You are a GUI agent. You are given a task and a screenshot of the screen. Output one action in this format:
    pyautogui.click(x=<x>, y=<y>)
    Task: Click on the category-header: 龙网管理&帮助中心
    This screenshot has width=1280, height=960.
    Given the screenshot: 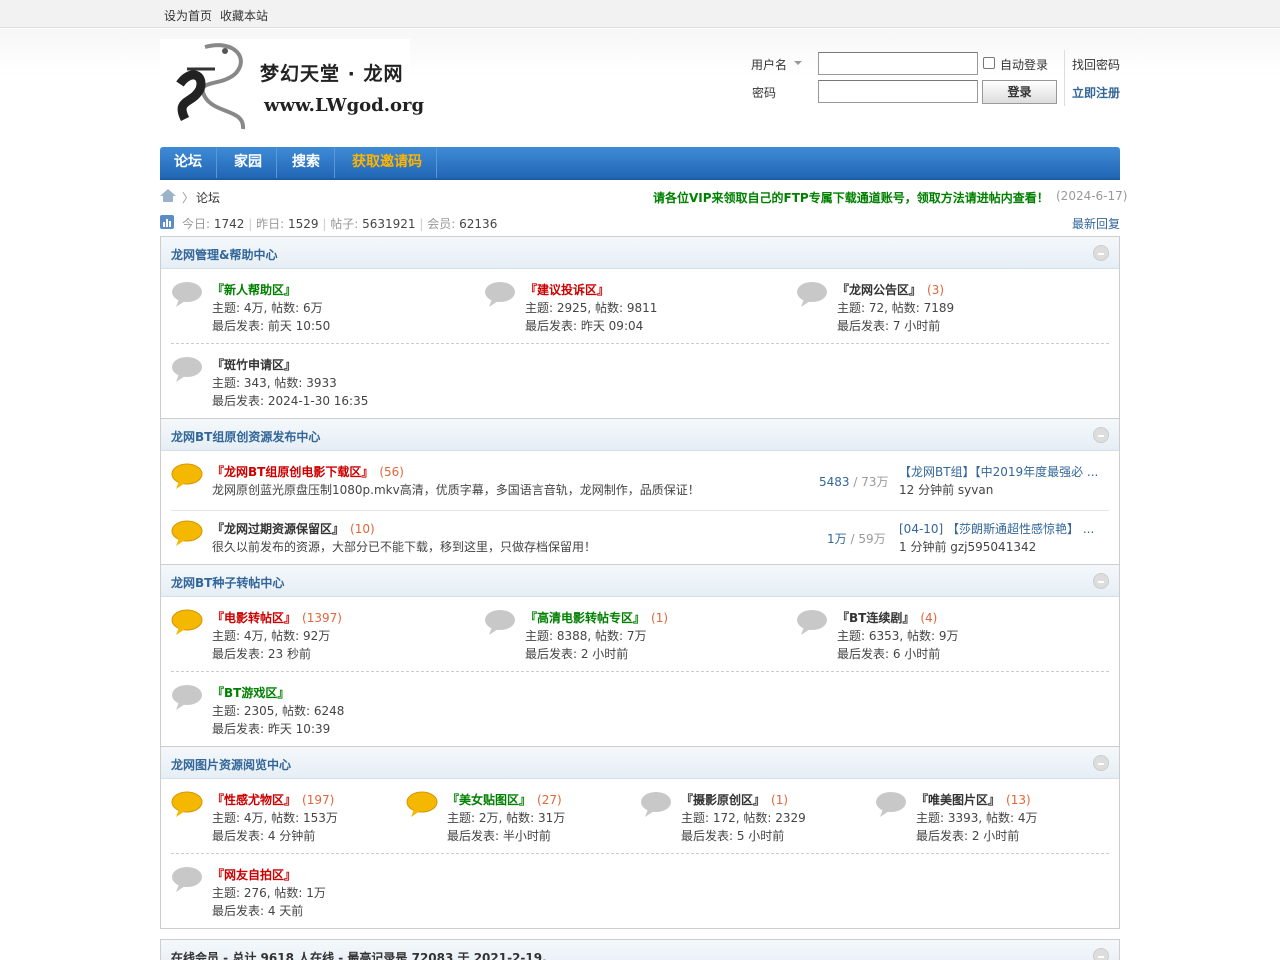 What is the action you would take?
    pyautogui.click(x=640, y=253)
    